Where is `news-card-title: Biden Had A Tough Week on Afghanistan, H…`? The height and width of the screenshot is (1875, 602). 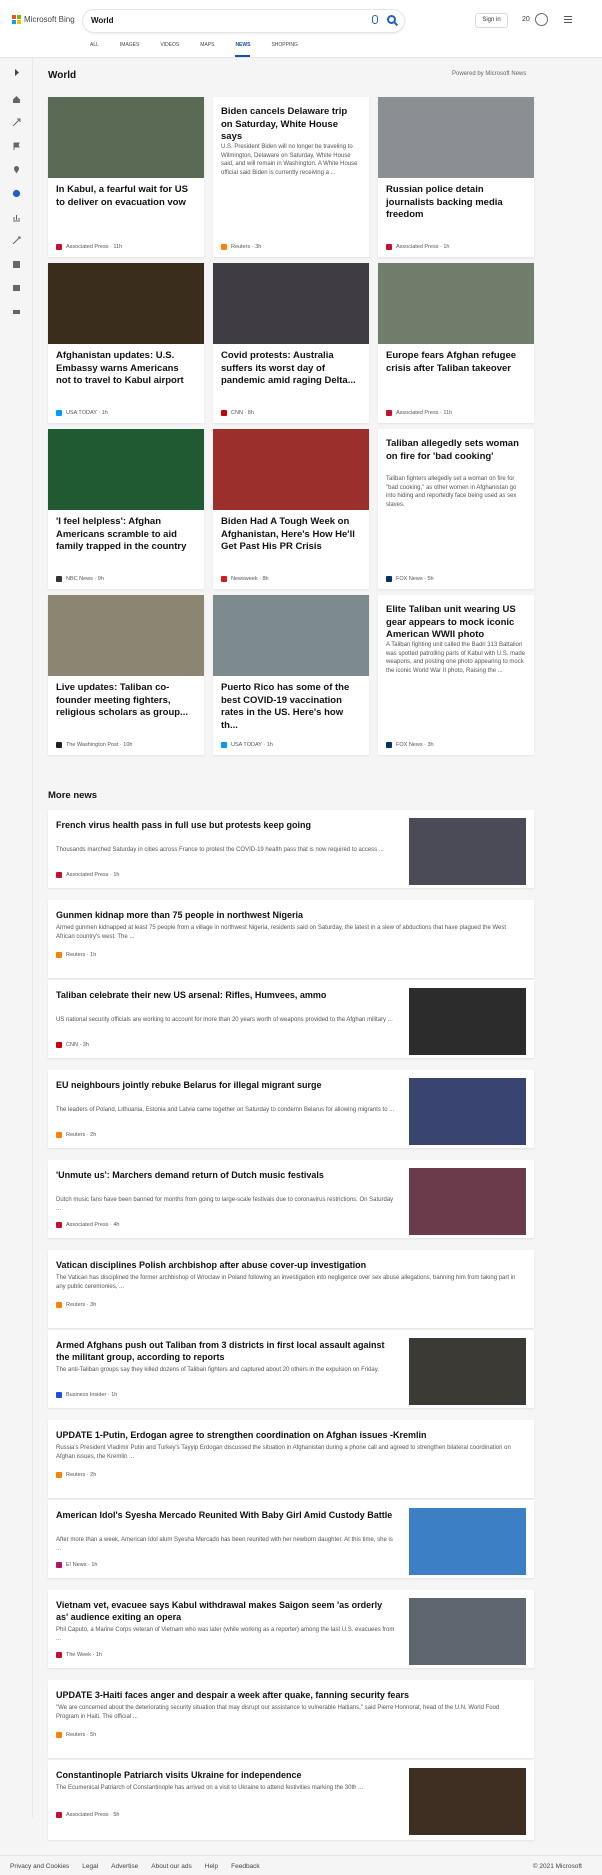
news-card-title: Biden Had A Tough Week on Afghanistan, H… is located at coordinates (291, 535).